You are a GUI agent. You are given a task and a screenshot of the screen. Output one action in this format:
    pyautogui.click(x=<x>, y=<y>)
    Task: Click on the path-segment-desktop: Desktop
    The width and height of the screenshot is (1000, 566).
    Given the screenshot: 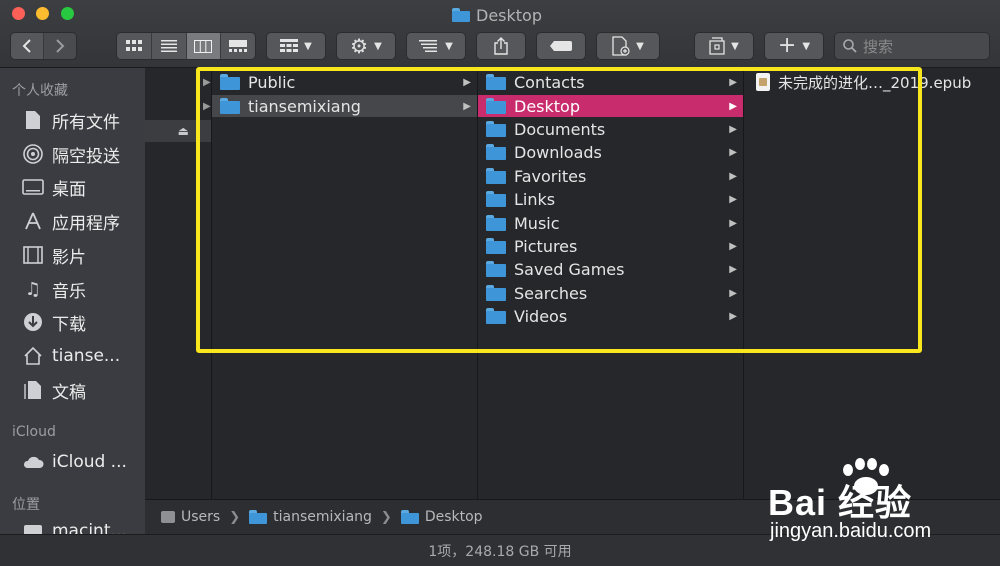 What is the action you would take?
    pyautogui.click(x=454, y=517)
    